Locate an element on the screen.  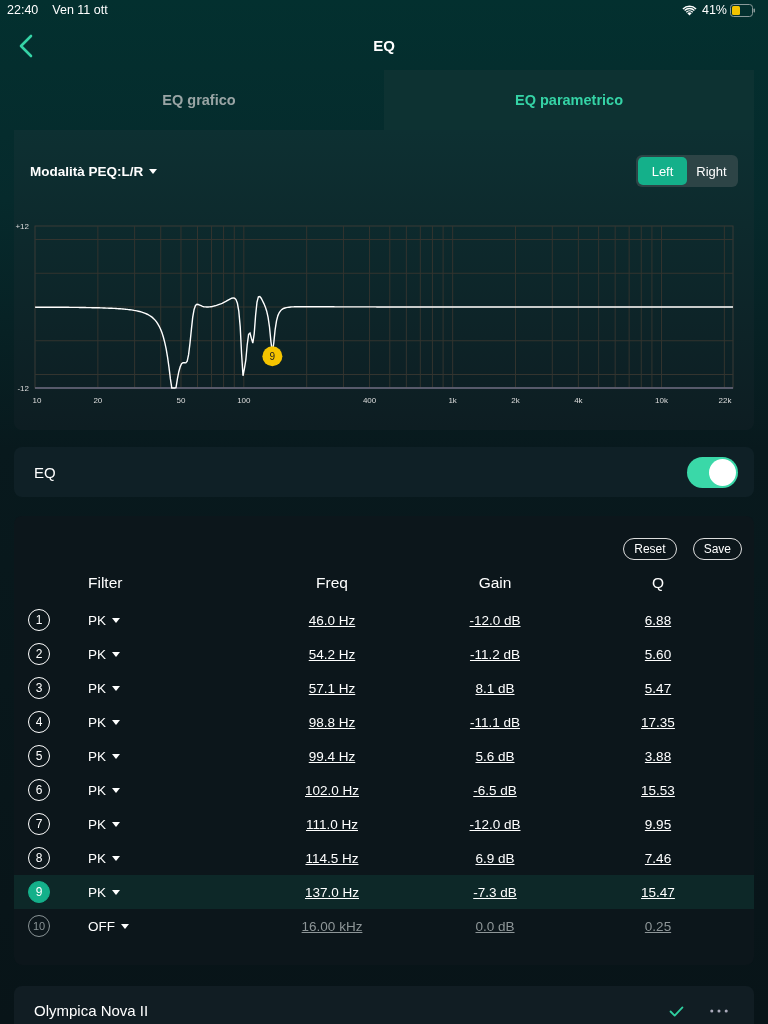
freq-value: 54.2 Hz is located at coordinates (332, 654).